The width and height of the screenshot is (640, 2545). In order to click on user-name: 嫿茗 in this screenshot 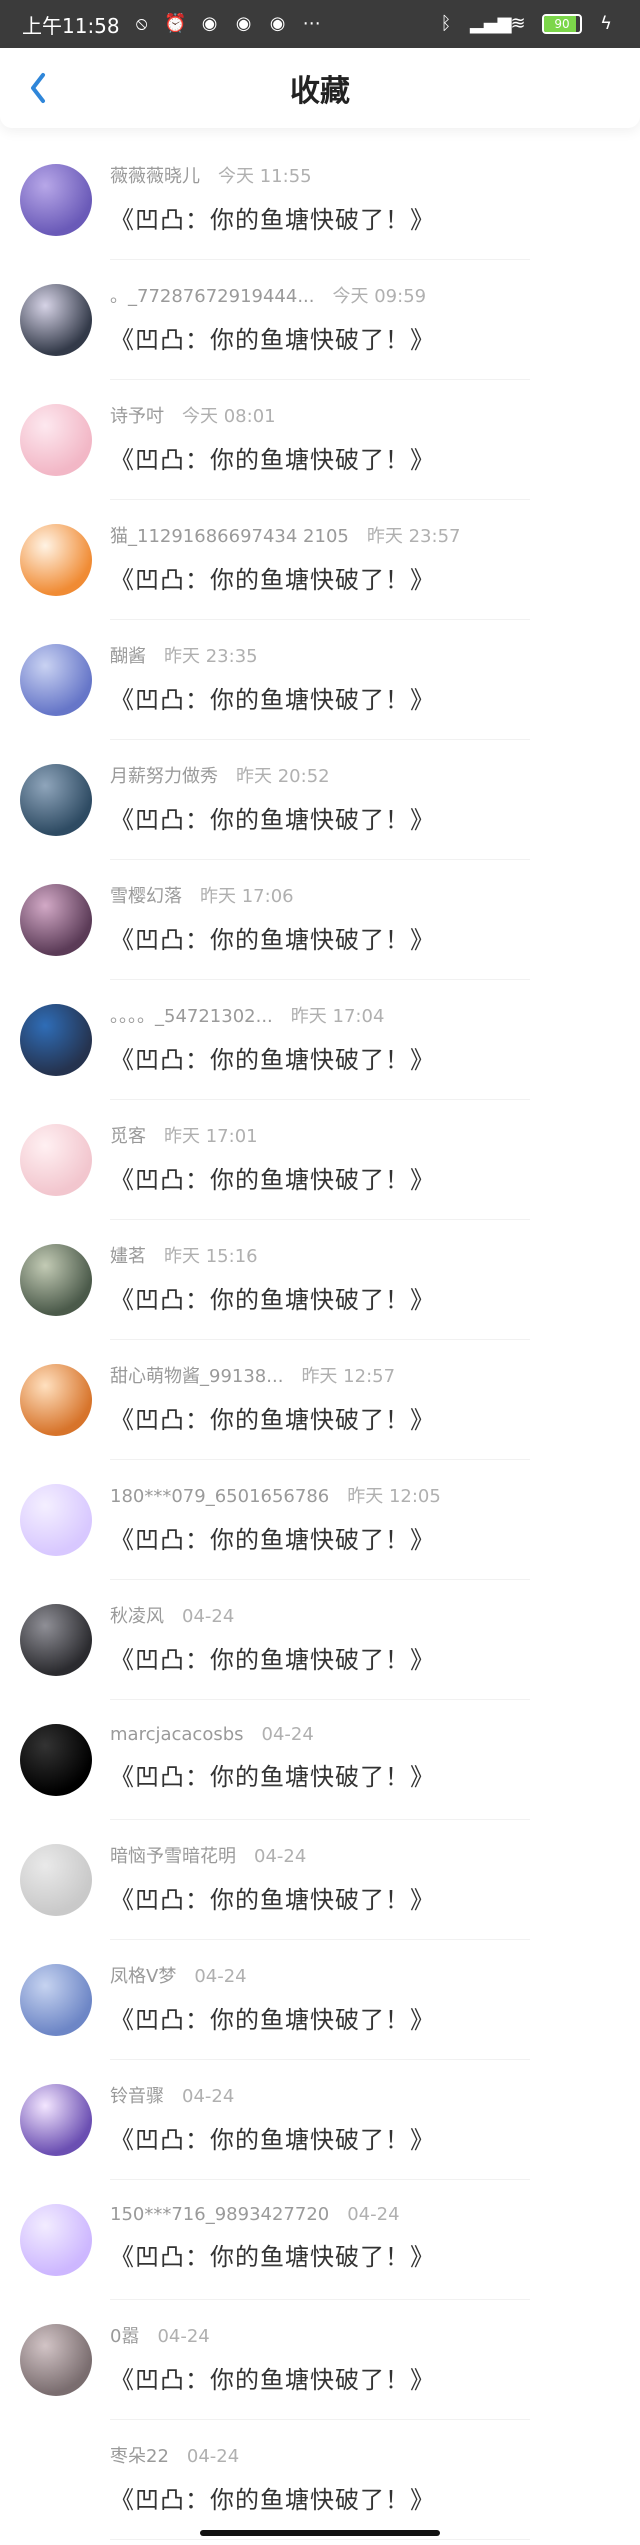, I will do `click(128, 1255)`.